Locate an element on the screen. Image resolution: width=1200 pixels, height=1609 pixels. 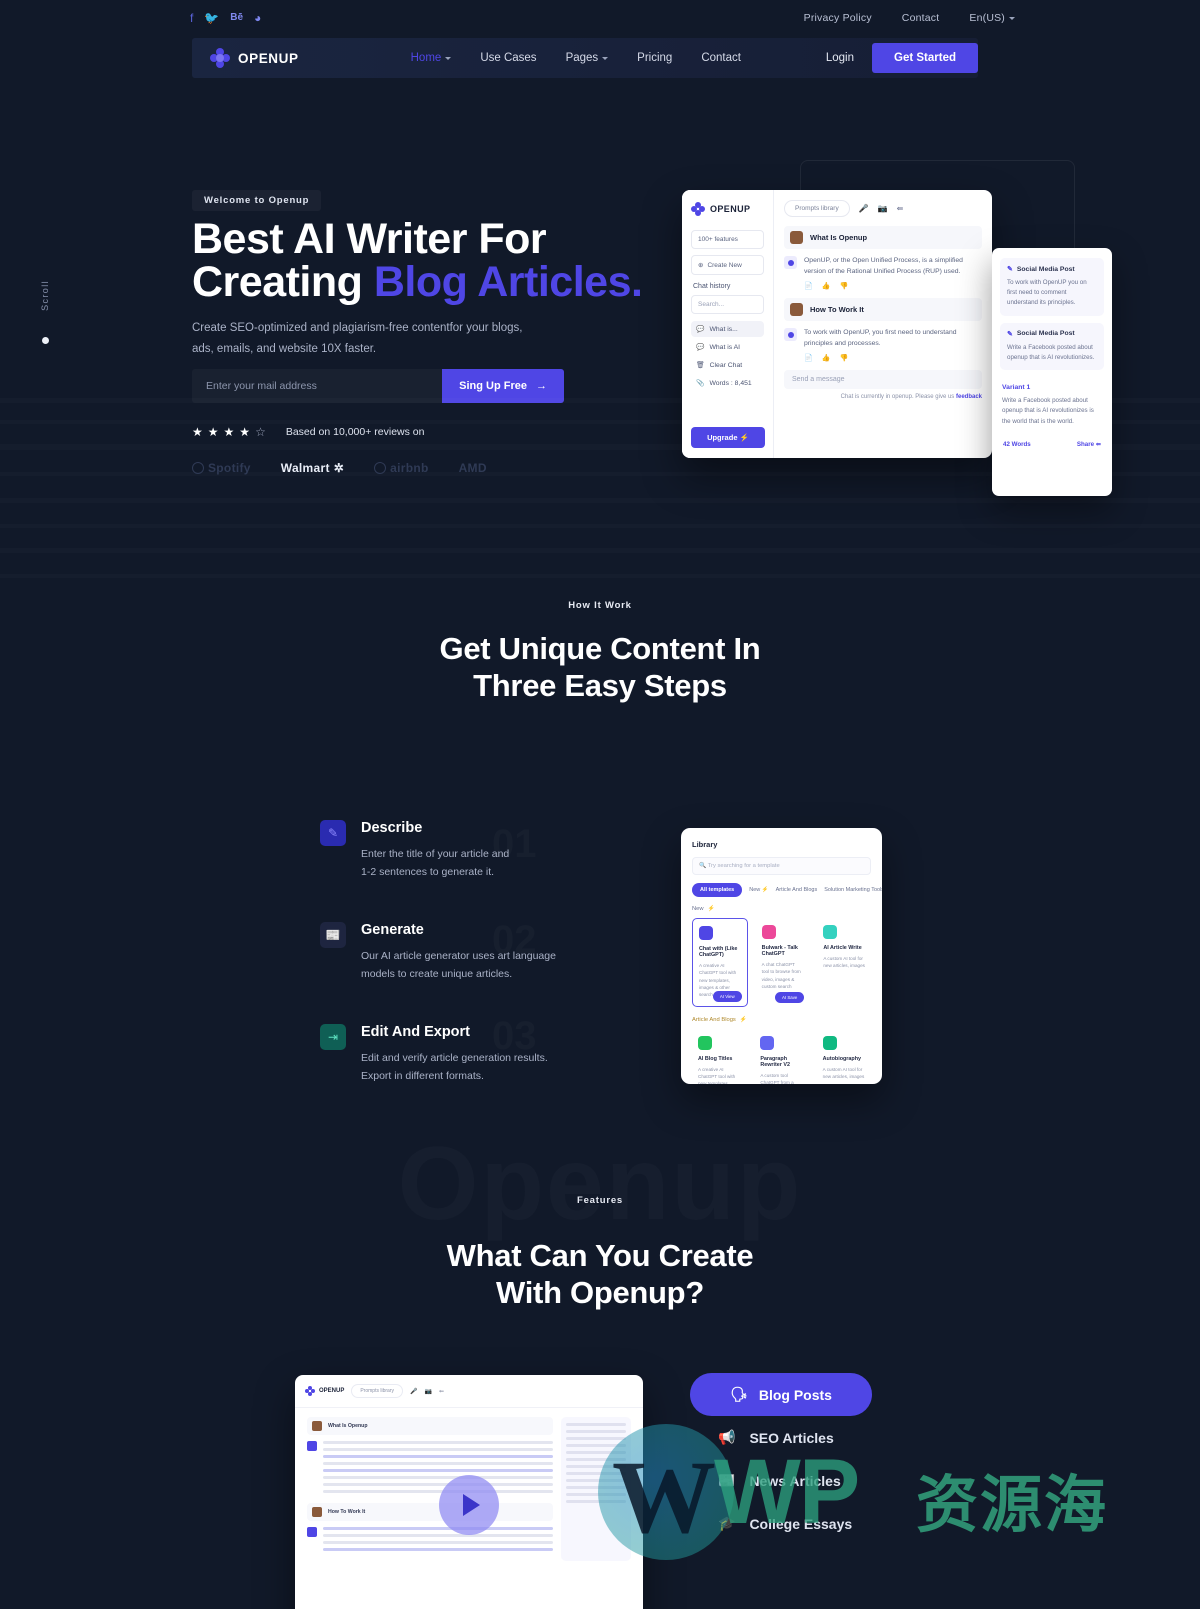
mock-prompts-library-button: Prompts library is located at coordinates (817, 208).